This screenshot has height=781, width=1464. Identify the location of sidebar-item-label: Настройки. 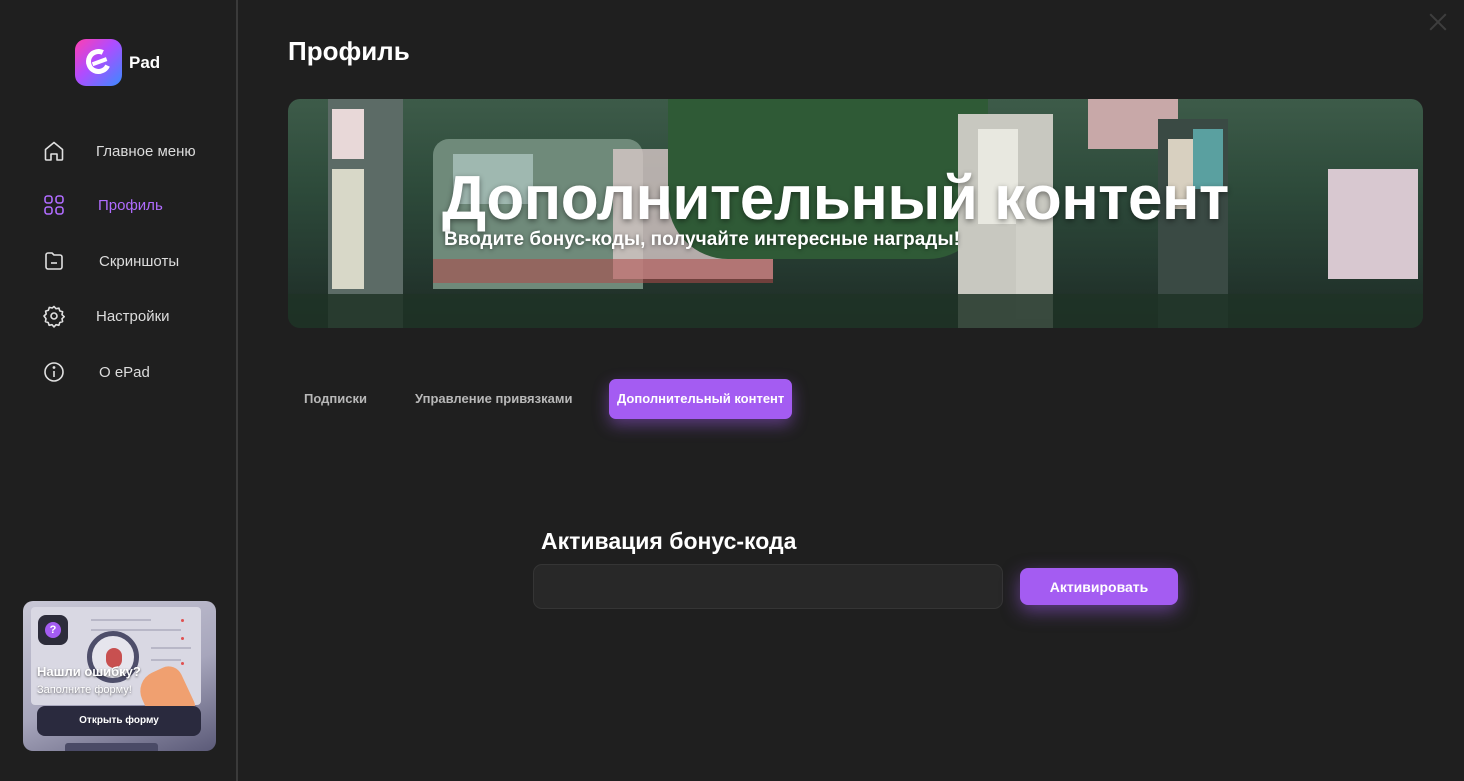
(133, 316).